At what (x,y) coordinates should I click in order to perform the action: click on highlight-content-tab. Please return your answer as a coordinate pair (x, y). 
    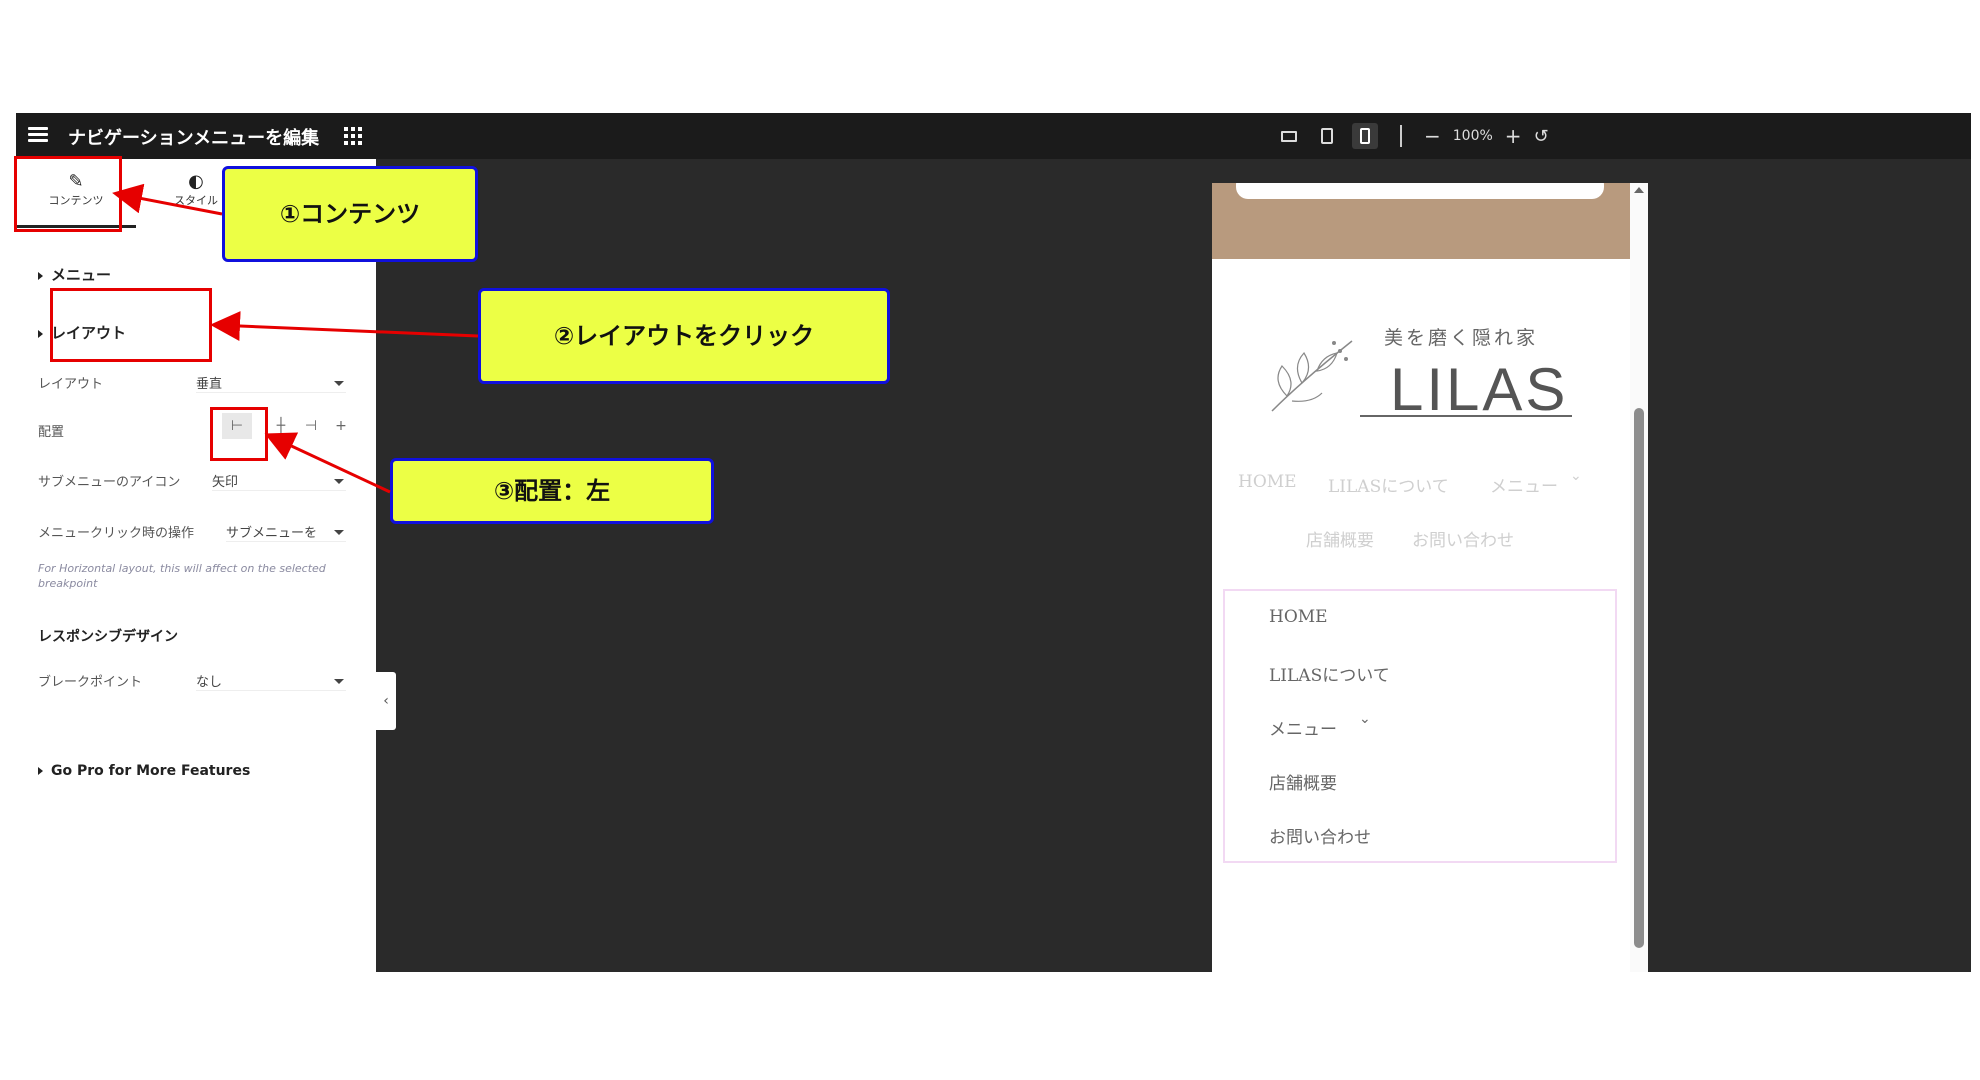
    Looking at the image, I should click on (68, 194).